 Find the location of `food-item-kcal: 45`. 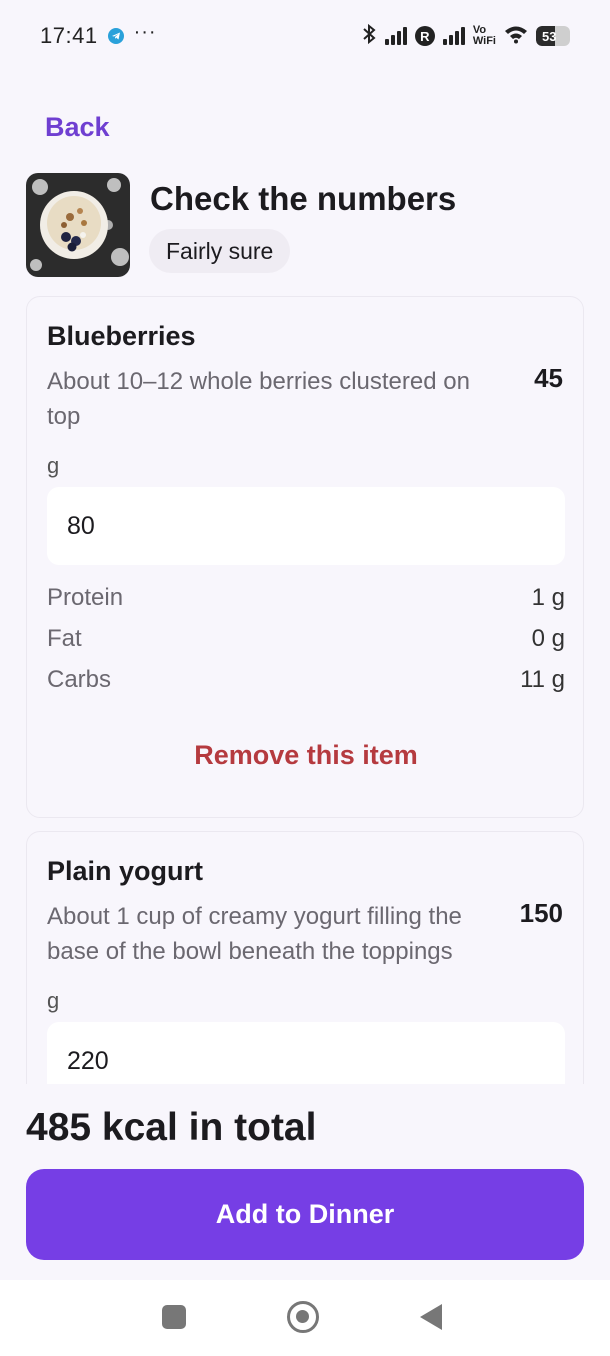

food-item-kcal: 45 is located at coordinates (548, 378).